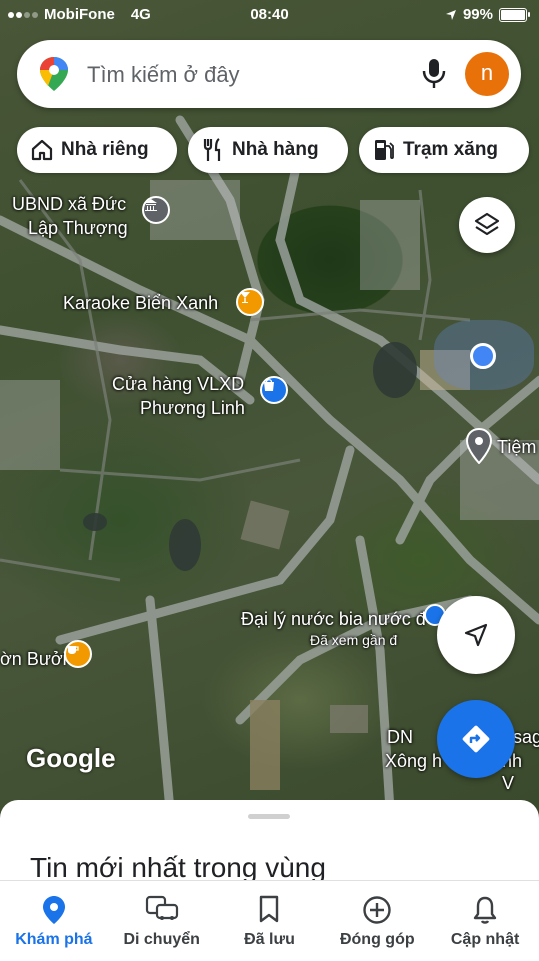 The width and height of the screenshot is (539, 961). Describe the element at coordinates (69, 204) in the screenshot. I see `map-label-ubnd-1: UBND xã Đức` at that location.